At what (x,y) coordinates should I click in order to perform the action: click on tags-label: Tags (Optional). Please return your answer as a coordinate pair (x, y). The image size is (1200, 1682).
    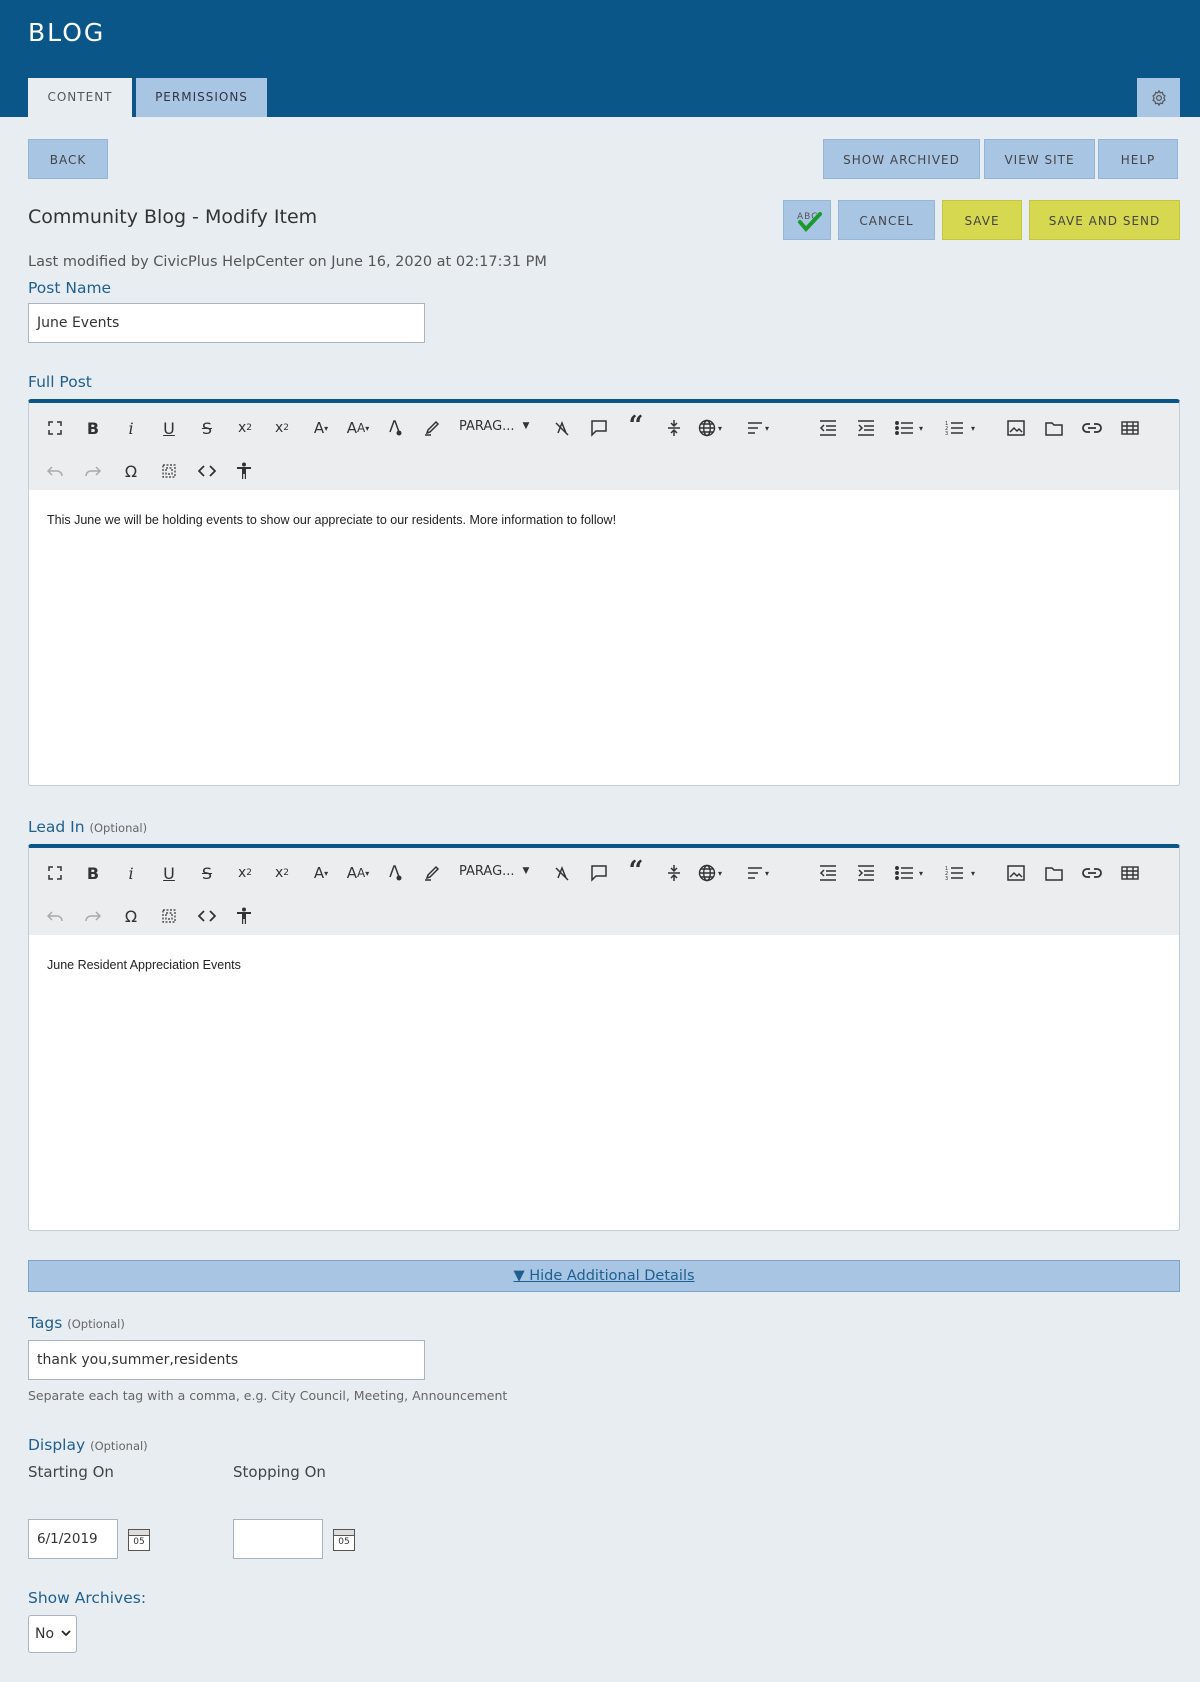
    Looking at the image, I should click on (76, 1323).